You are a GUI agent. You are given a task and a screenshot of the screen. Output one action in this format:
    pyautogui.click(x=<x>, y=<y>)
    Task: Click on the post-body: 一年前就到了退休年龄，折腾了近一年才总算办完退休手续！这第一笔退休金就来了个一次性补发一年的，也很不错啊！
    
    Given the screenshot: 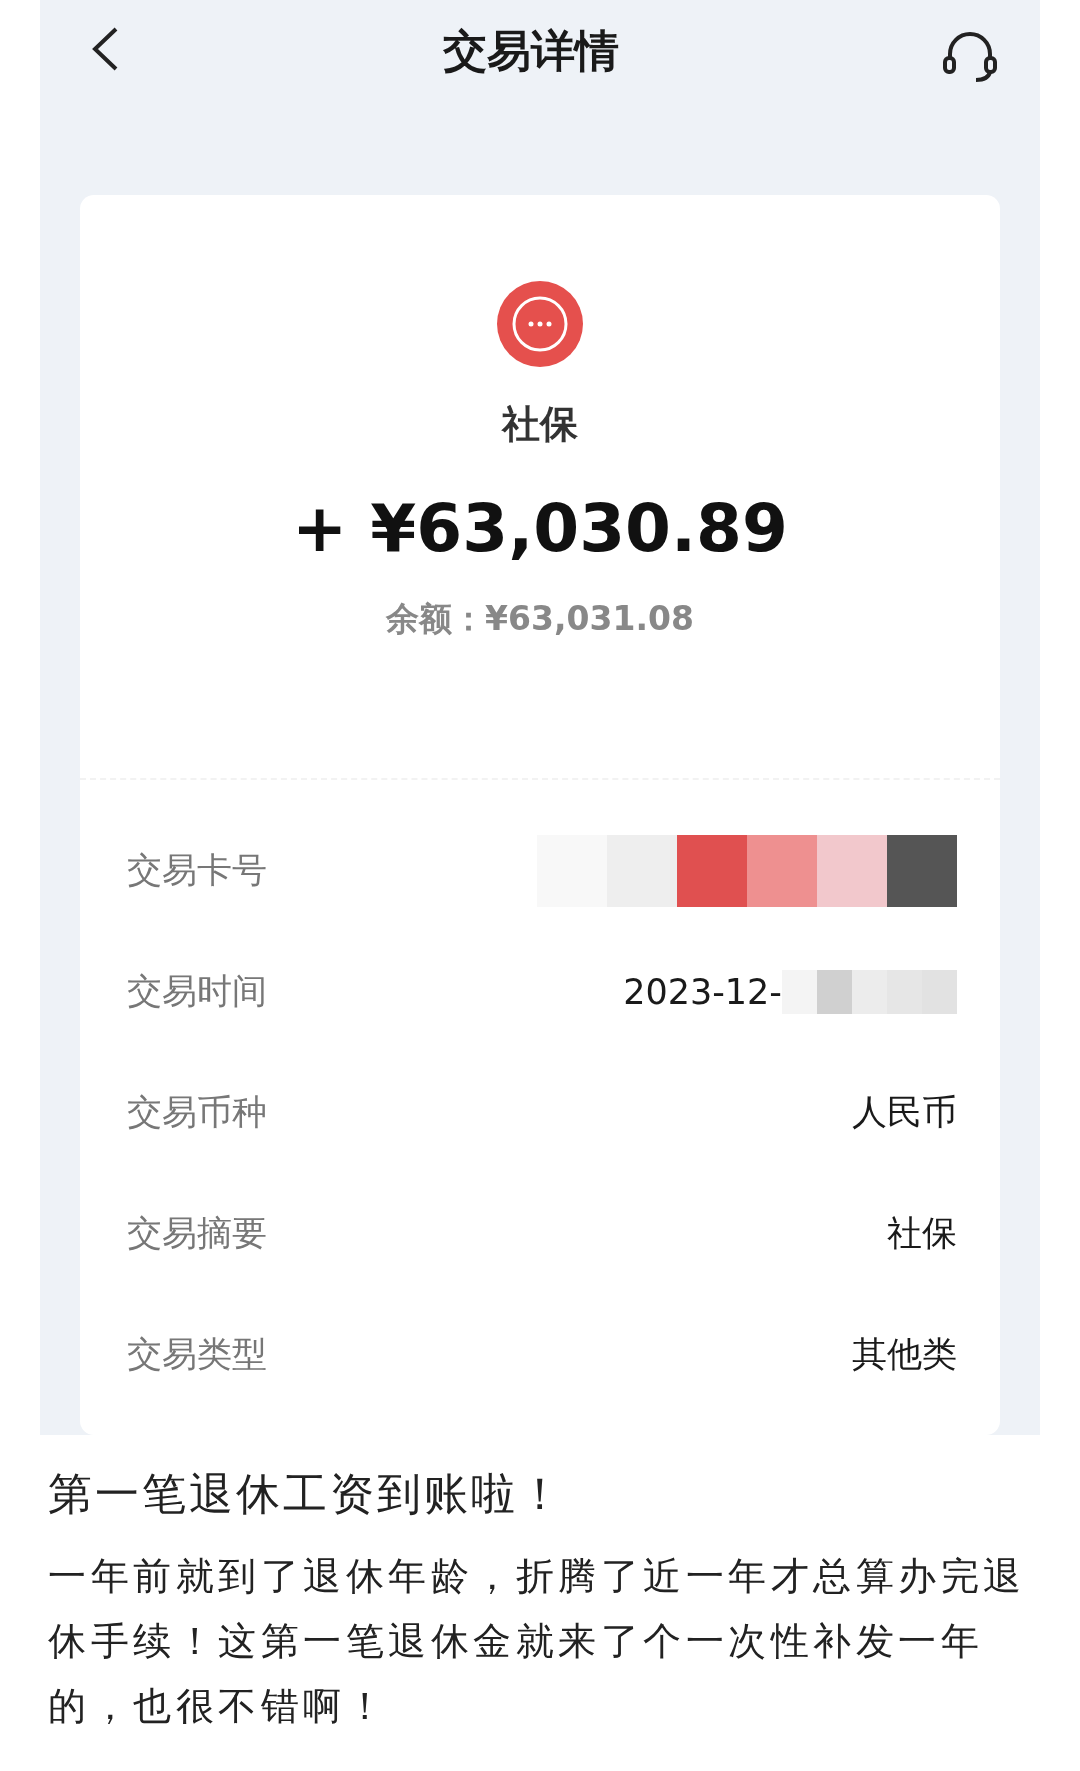 What is the action you would take?
    pyautogui.click(x=537, y=1641)
    